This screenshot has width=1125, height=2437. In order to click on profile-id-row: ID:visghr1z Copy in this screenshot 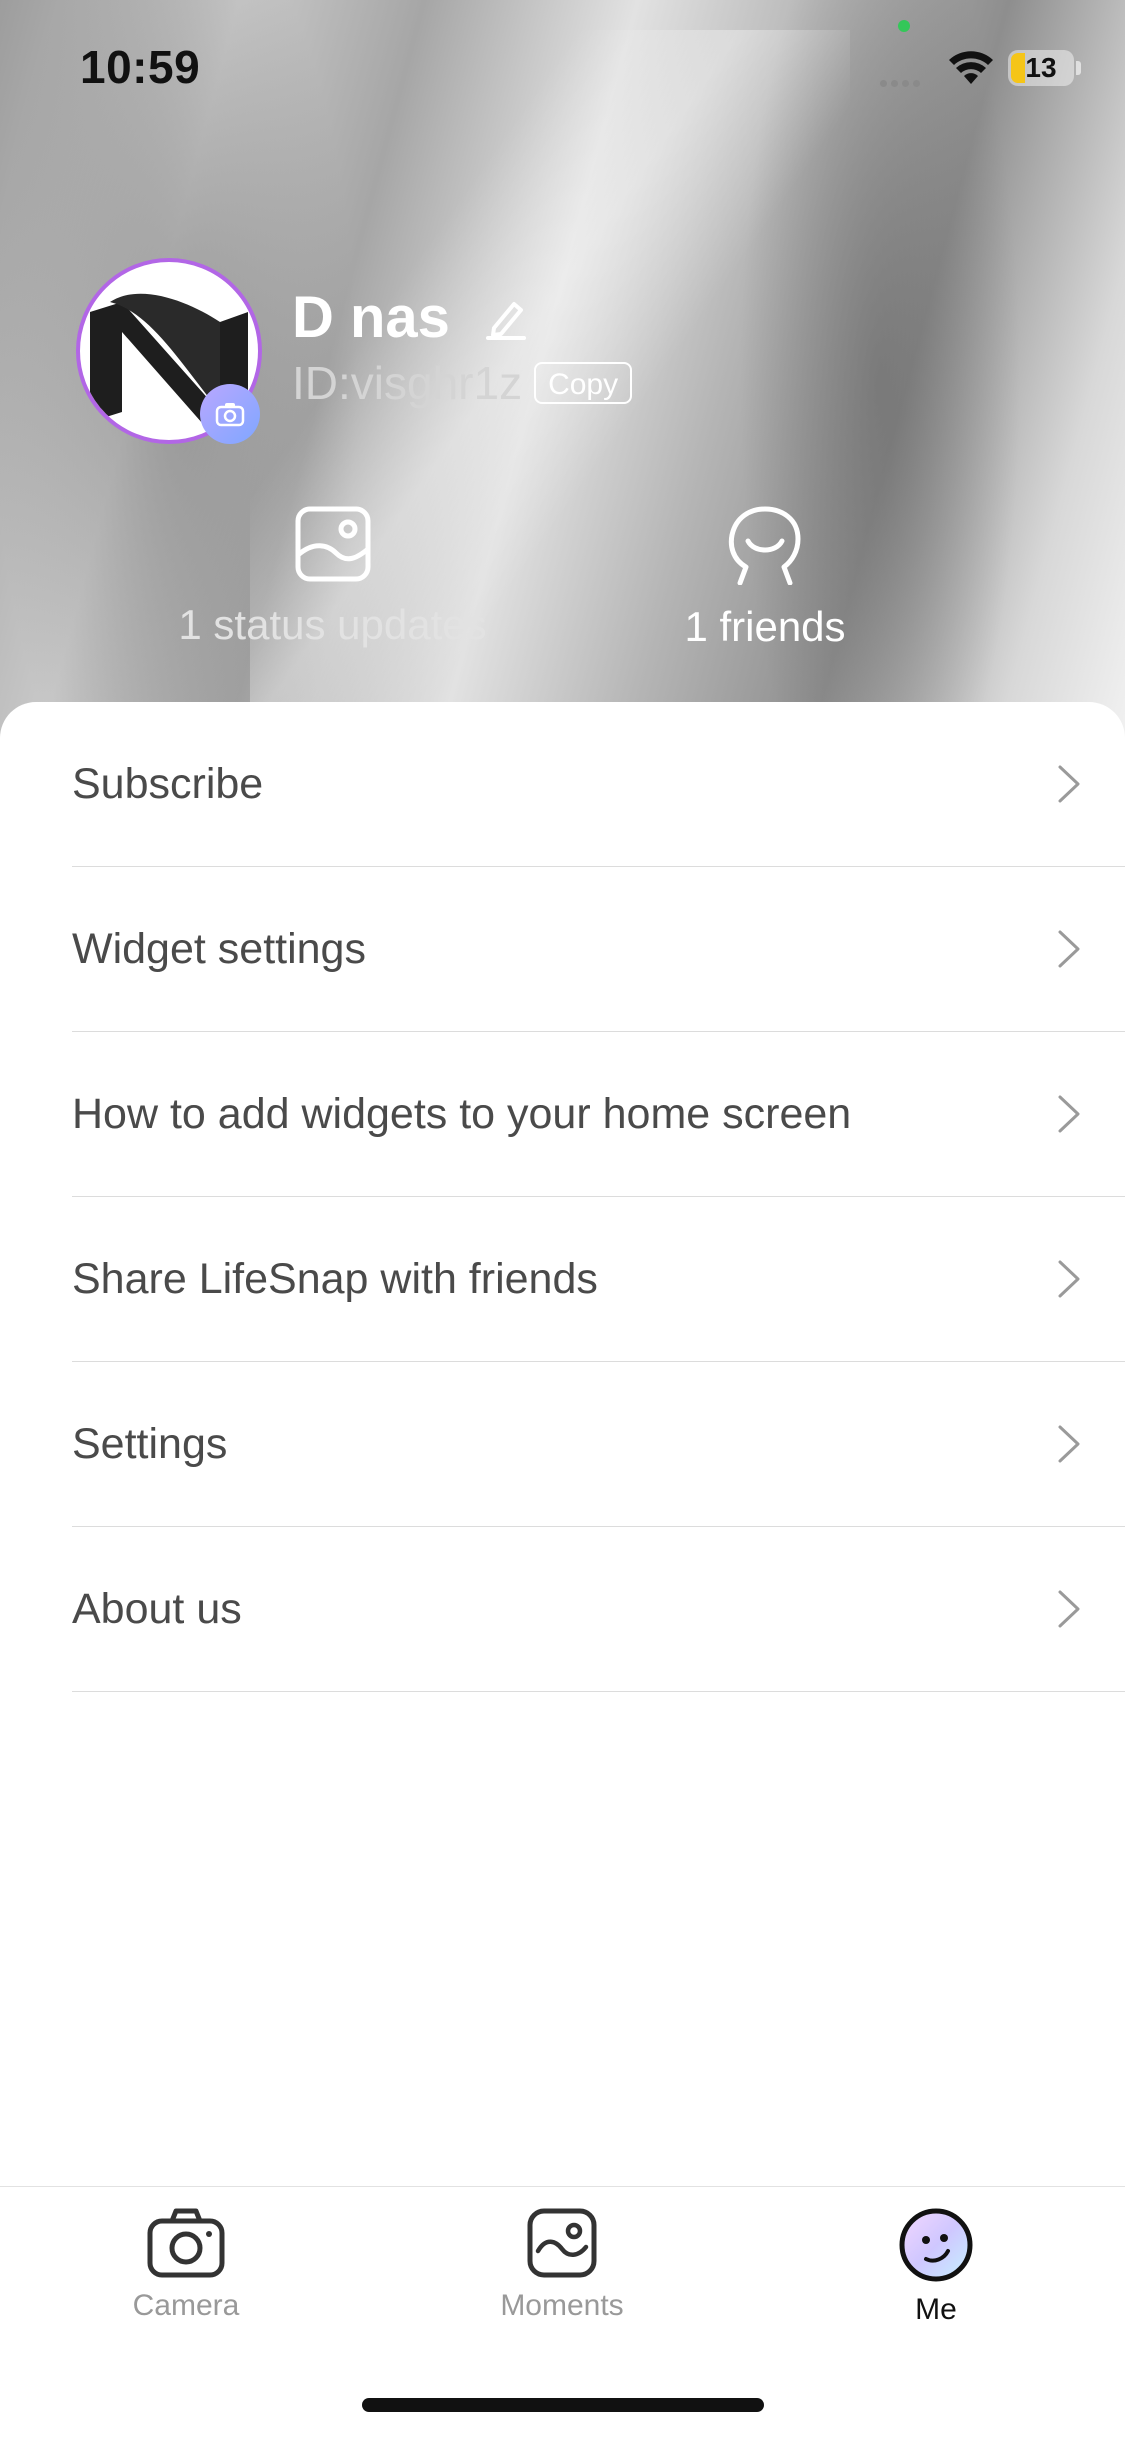, I will do `click(462, 383)`.